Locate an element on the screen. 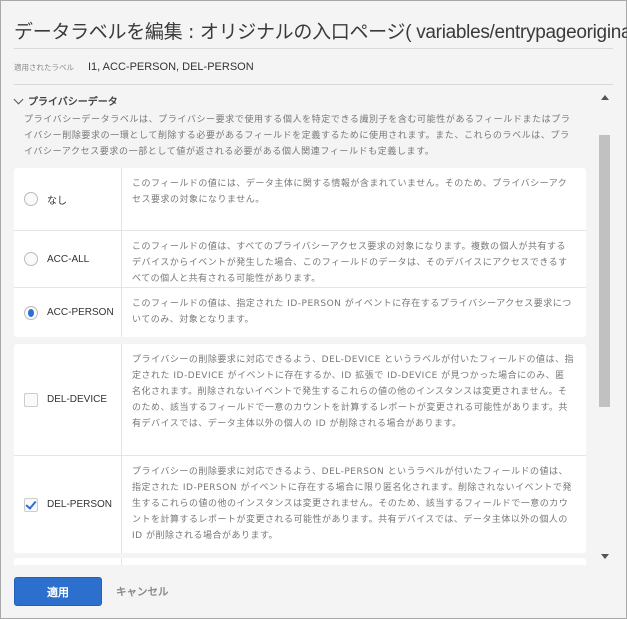 This screenshot has height=619, width=627. scrollbar is located at coordinates (605, 328).